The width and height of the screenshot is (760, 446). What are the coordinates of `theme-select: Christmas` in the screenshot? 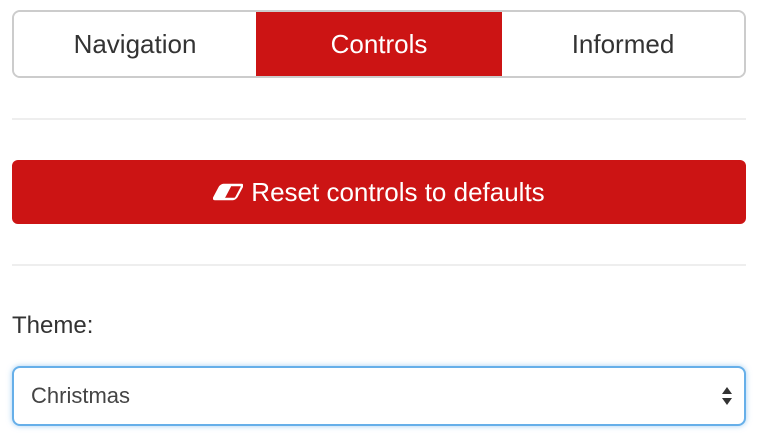 It's located at (379, 396).